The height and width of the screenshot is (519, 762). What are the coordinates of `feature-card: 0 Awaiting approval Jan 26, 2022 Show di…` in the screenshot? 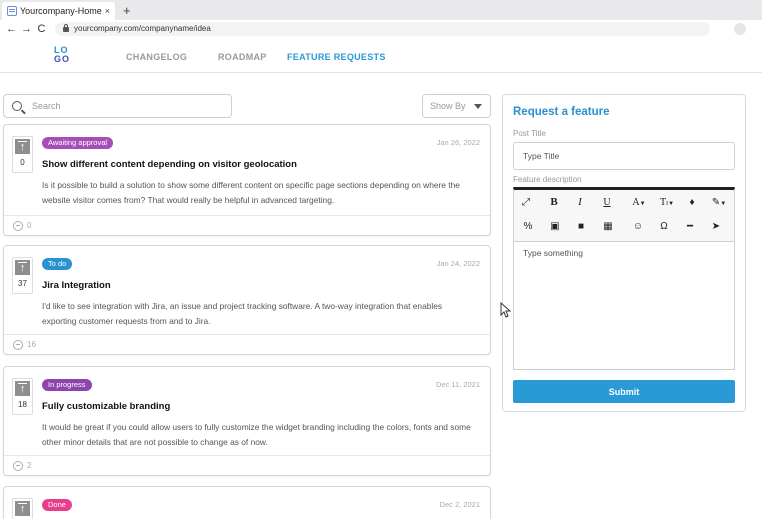 It's located at (247, 180).